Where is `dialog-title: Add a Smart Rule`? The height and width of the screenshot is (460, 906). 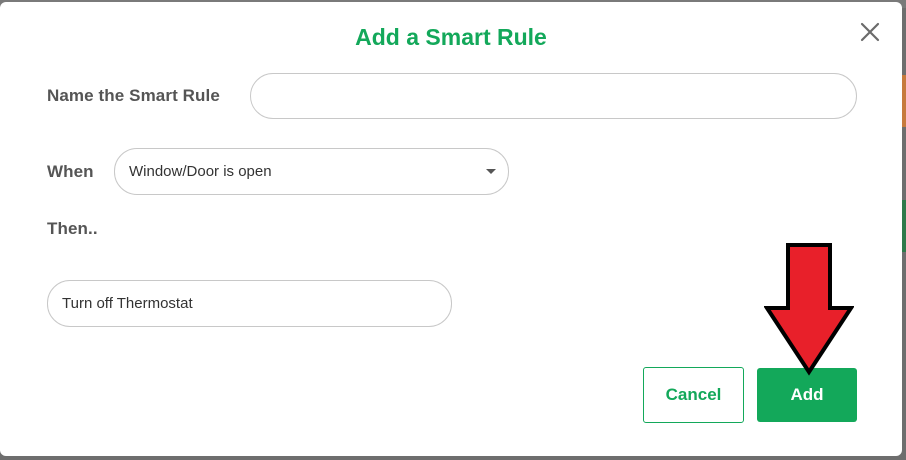
dialog-title: Add a Smart Rule is located at coordinates (451, 37).